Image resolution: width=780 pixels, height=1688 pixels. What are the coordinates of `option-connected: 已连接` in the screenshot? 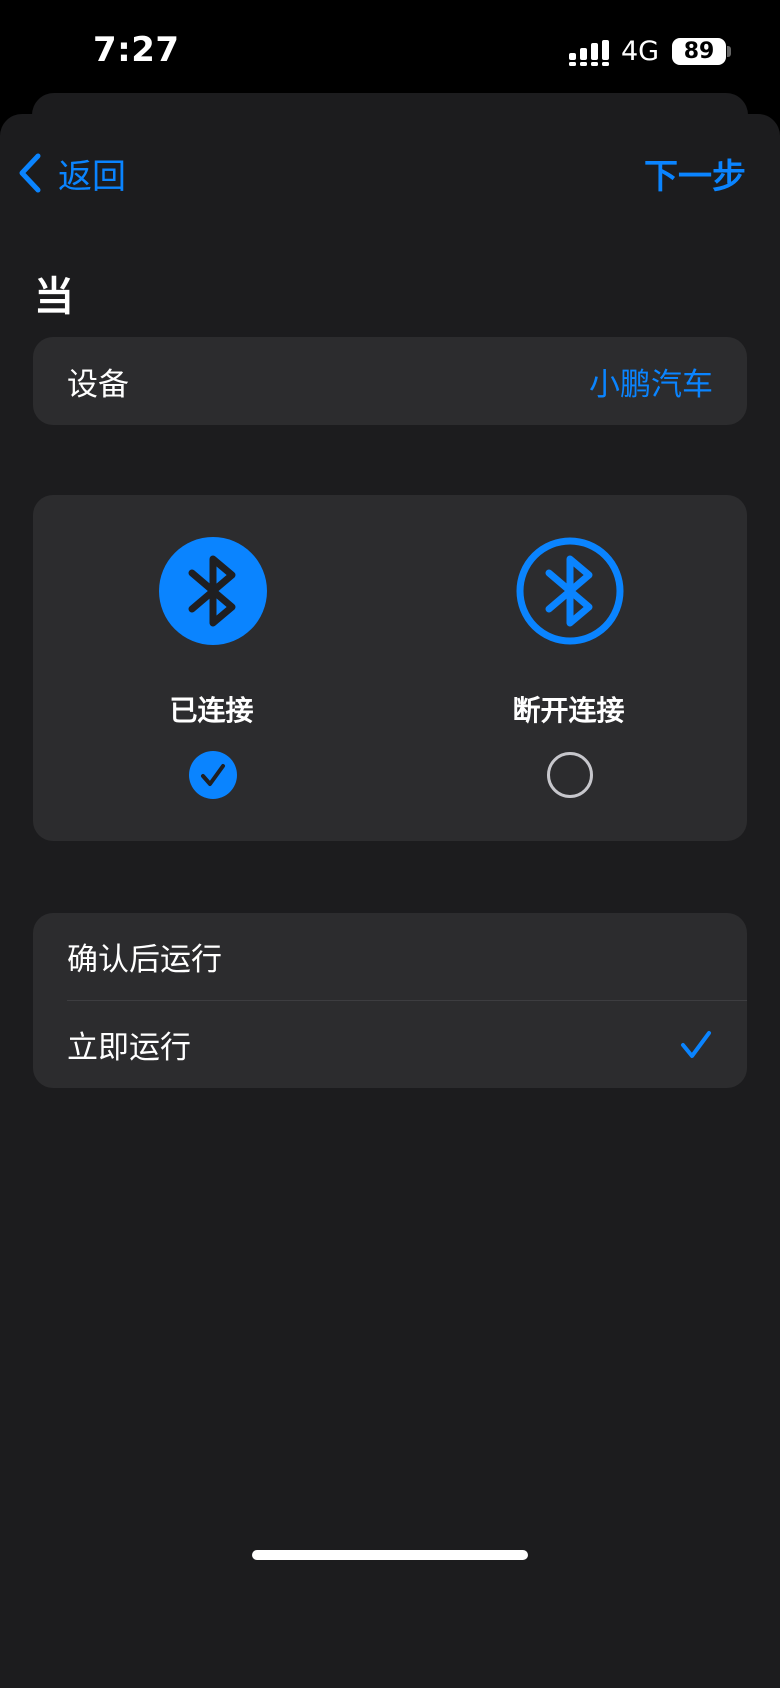 It's located at (211, 668).